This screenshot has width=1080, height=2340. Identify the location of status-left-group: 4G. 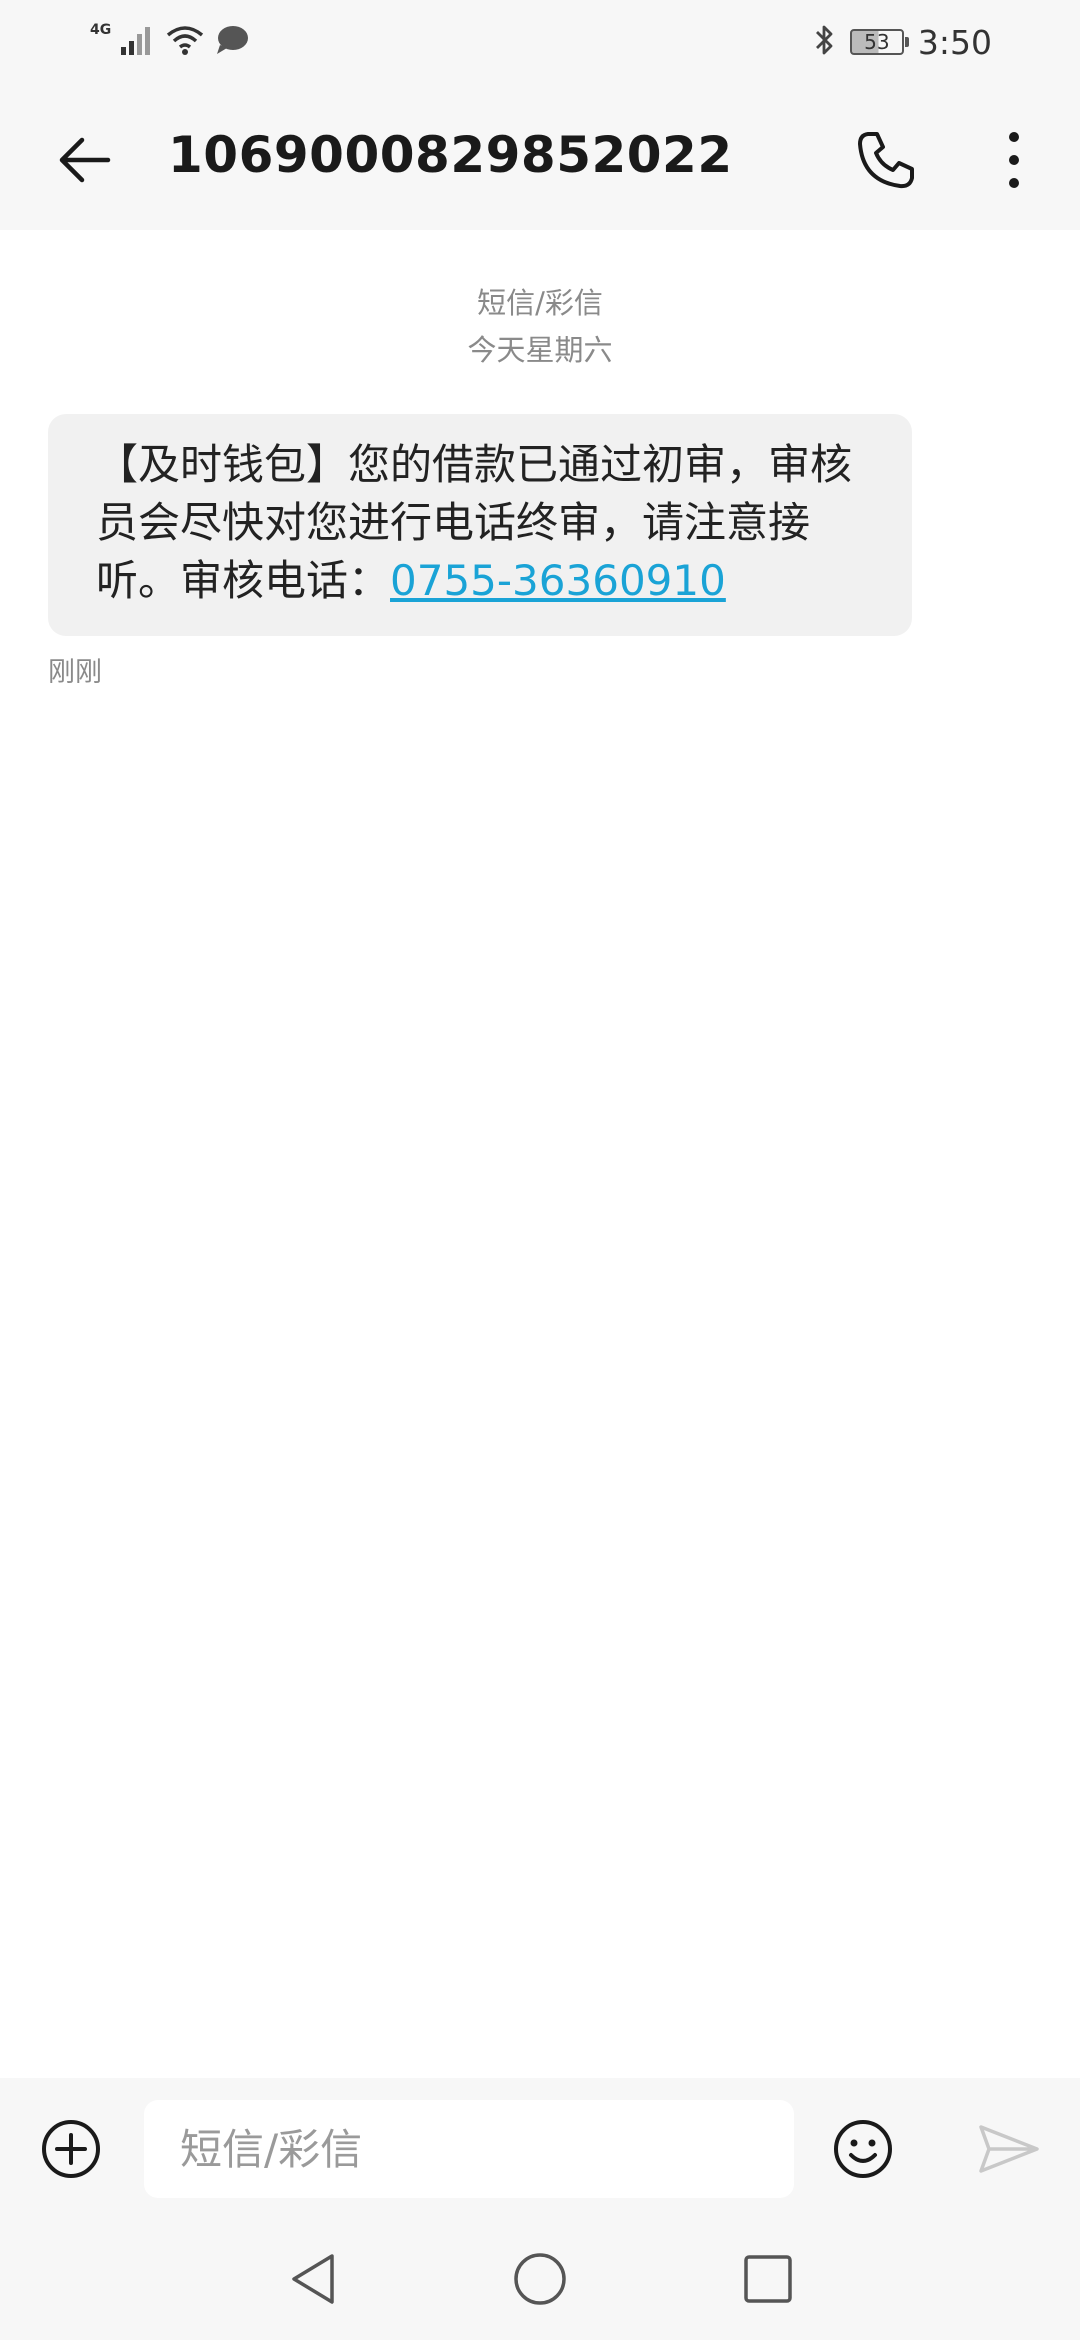
(169, 42).